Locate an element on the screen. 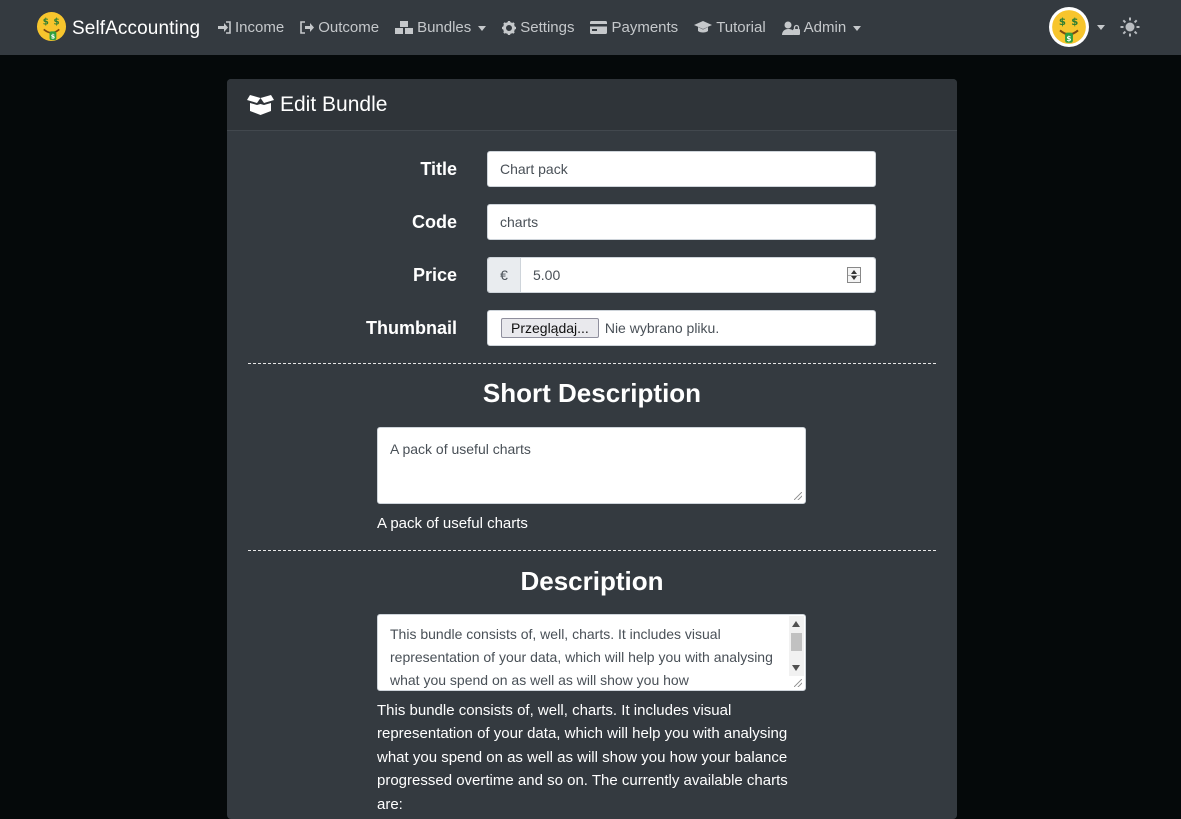 Image resolution: width=1181 pixels, height=819 pixels. nav-outcome: Outcome is located at coordinates (339, 27).